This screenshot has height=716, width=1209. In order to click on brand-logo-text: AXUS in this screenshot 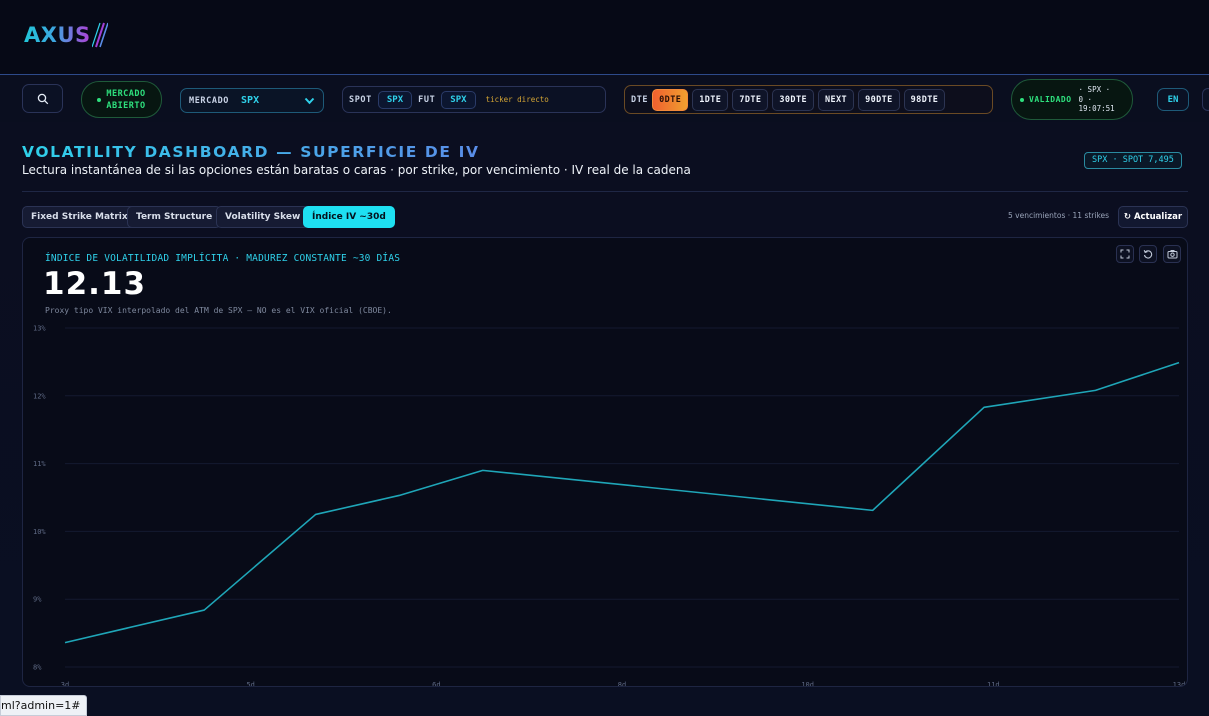, I will do `click(57, 35)`.